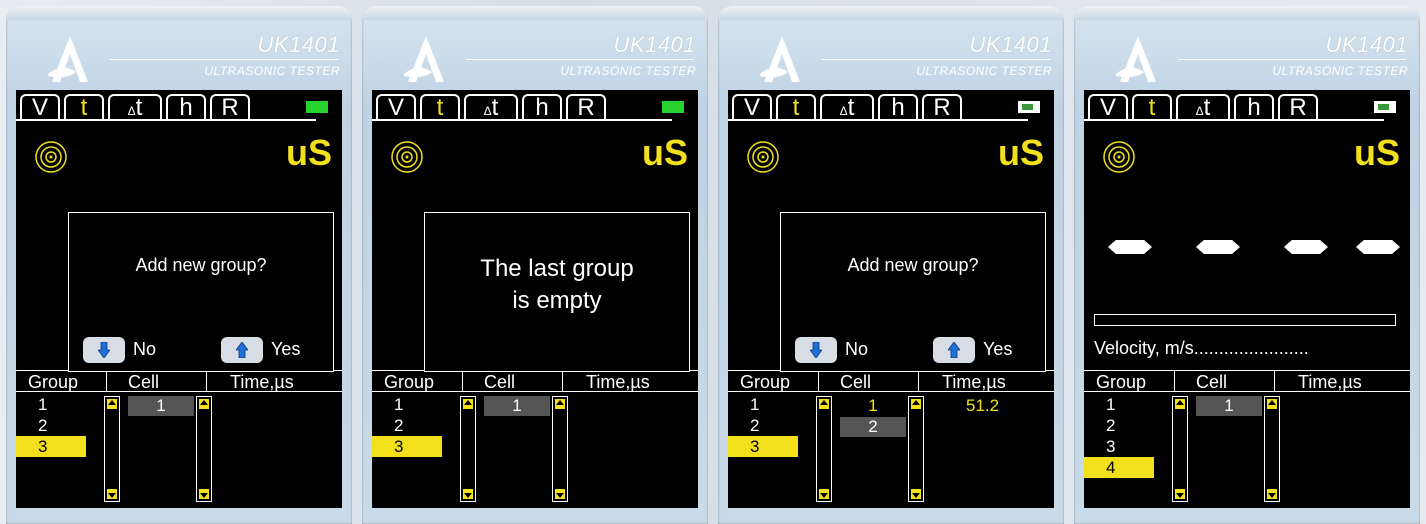 Image resolution: width=1426 pixels, height=524 pixels. What do you see at coordinates (1378, 247) in the screenshot?
I see `display-digit-placeholder` at bounding box center [1378, 247].